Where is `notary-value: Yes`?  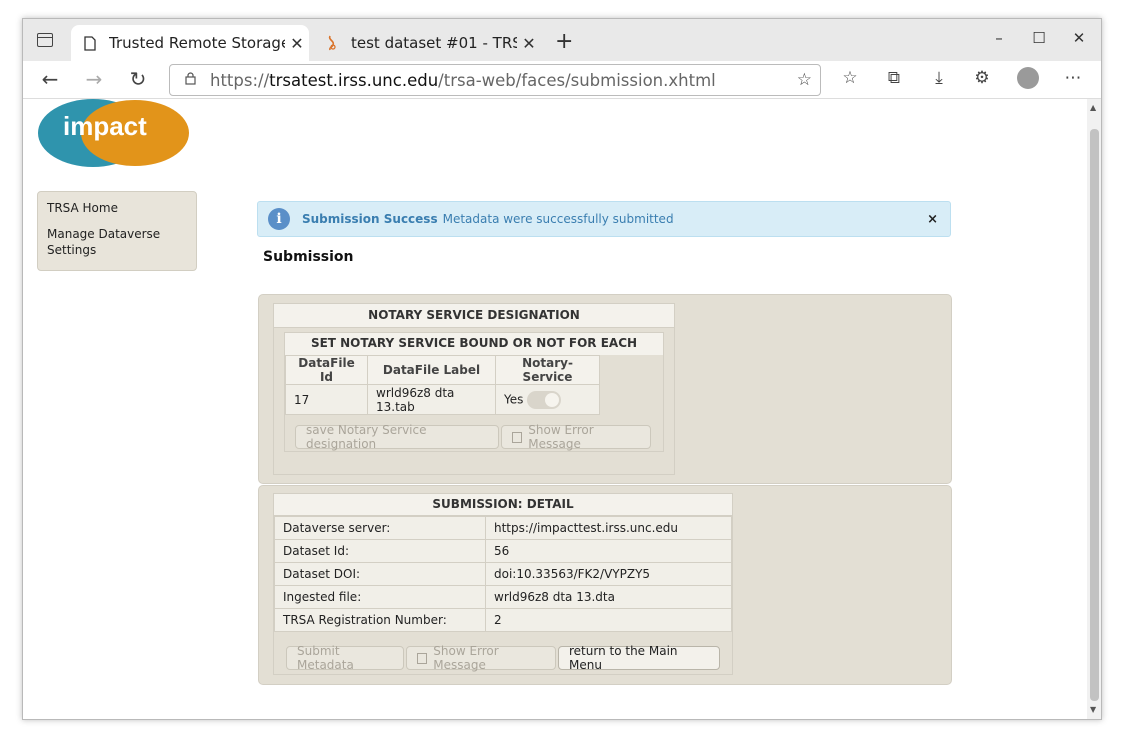
notary-value: Yes is located at coordinates (514, 399).